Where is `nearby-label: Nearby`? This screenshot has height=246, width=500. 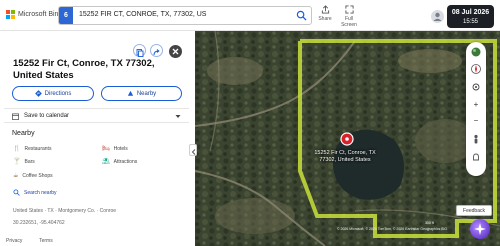
nearby-label: Nearby is located at coordinates (146, 93).